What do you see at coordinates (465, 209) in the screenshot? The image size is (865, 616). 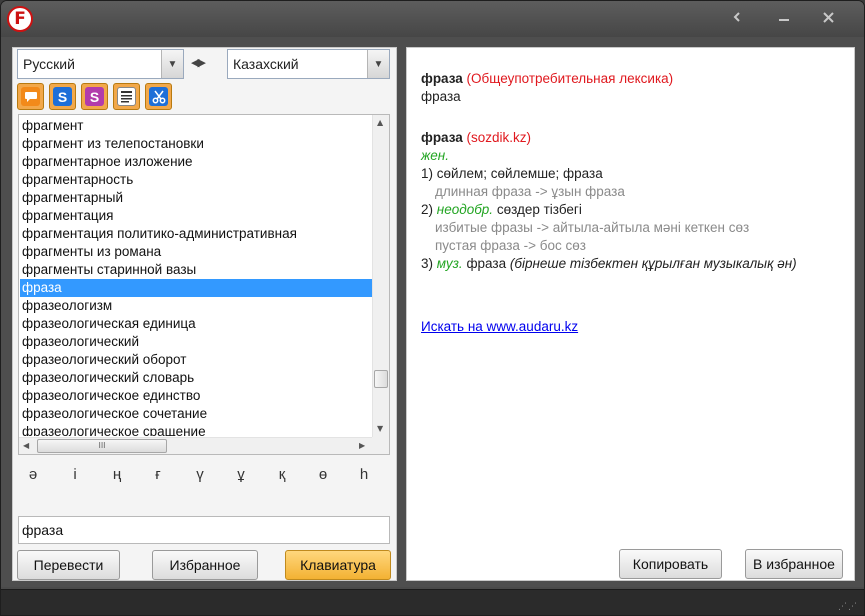 I see `sense-label: неодобр.` at bounding box center [465, 209].